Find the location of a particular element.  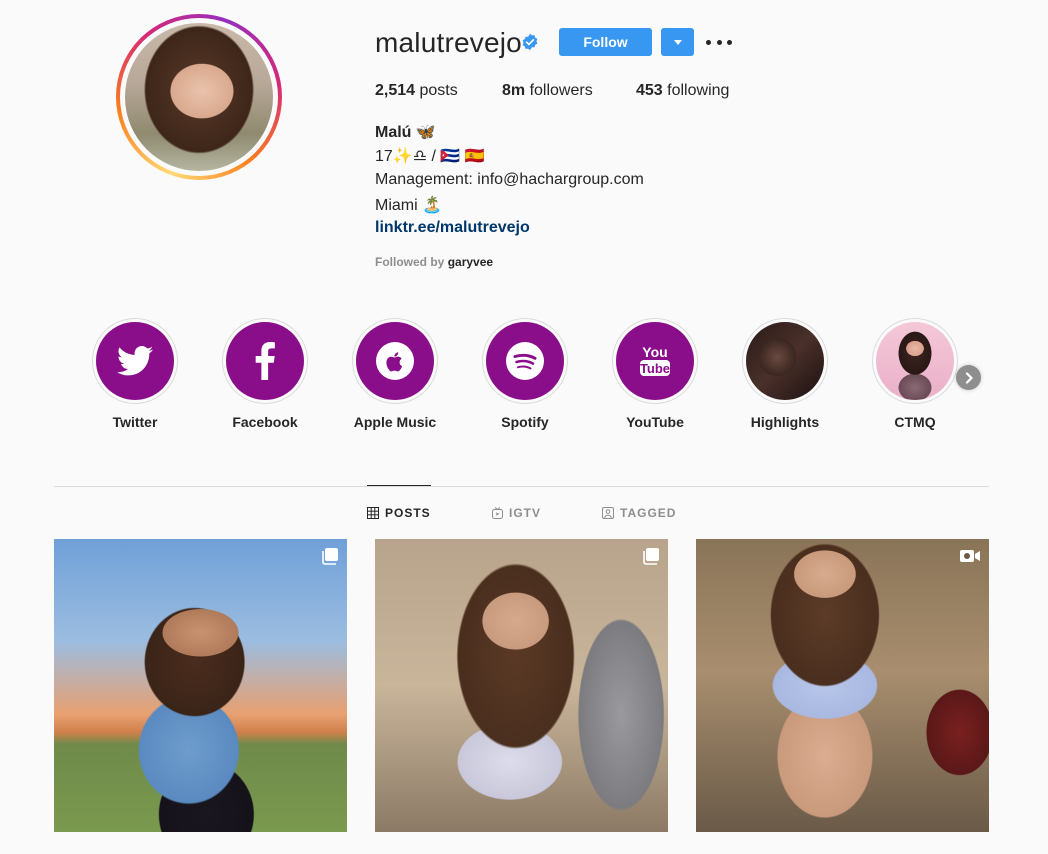

bio-line: 17✨♎ / 🇨🇺 🇪🇸 is located at coordinates (430, 156).